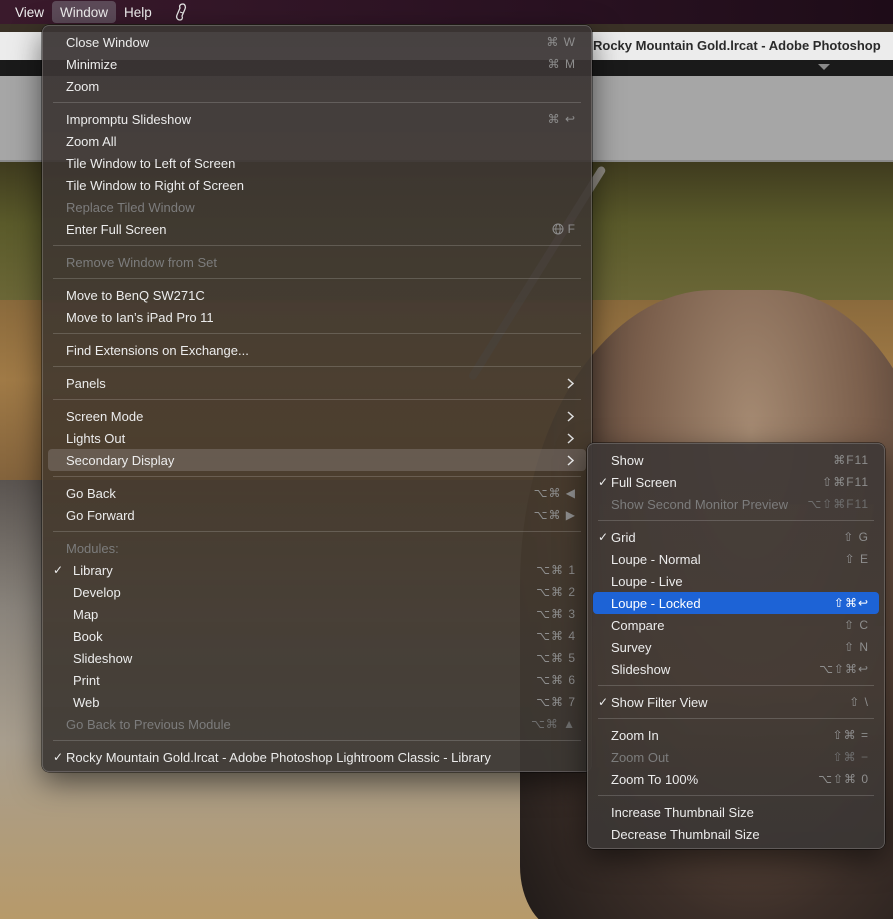 This screenshot has height=919, width=893. Describe the element at coordinates (88, 636) in the screenshot. I see `menu-item-label: Book` at that location.